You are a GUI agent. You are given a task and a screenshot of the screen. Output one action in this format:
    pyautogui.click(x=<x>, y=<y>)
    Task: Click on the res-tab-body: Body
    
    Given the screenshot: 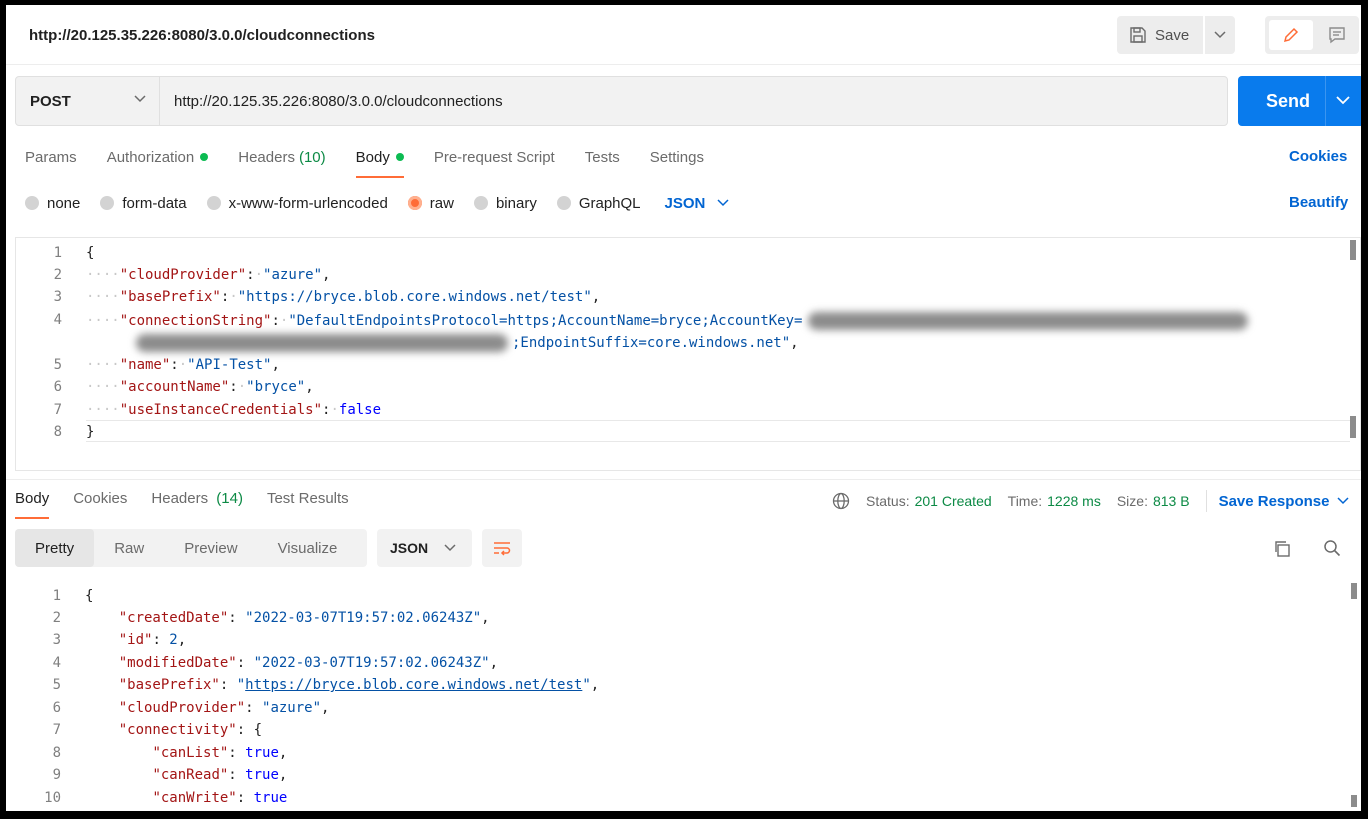 What is the action you would take?
    pyautogui.click(x=32, y=504)
    